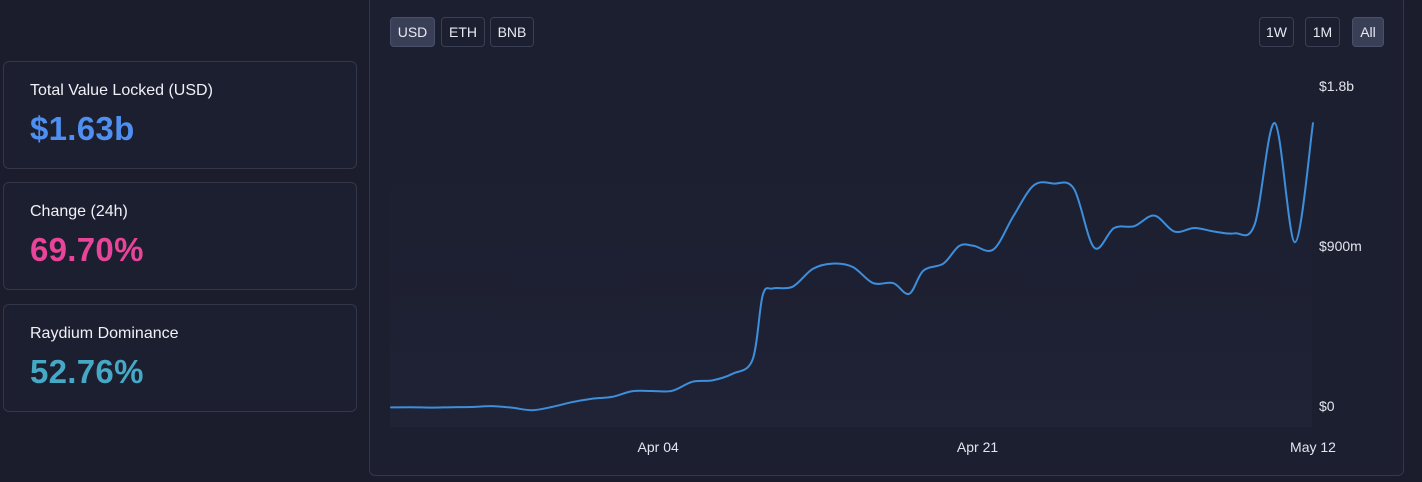 The image size is (1422, 482). What do you see at coordinates (180, 358) in the screenshot?
I see `dominance-card: Raydium Dominance 52.76%` at bounding box center [180, 358].